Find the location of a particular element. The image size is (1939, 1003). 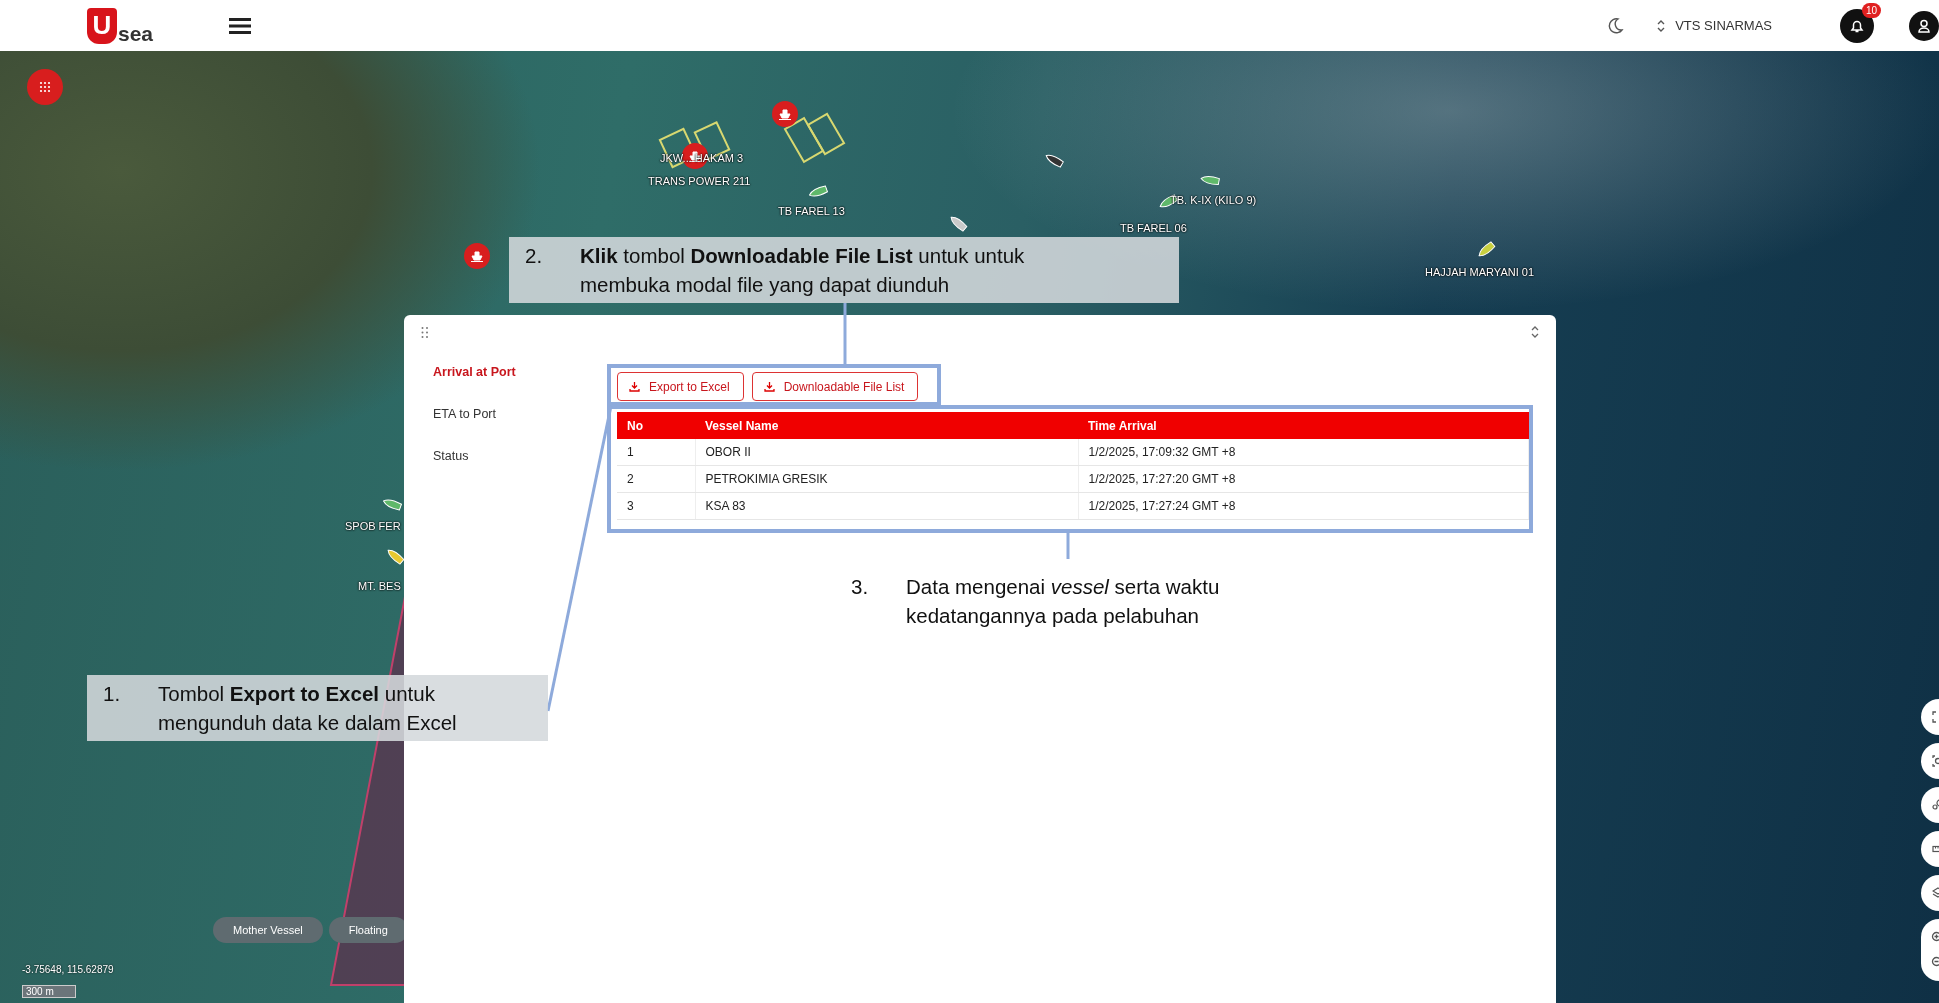

logo-mark: U is located at coordinates (102, 25).